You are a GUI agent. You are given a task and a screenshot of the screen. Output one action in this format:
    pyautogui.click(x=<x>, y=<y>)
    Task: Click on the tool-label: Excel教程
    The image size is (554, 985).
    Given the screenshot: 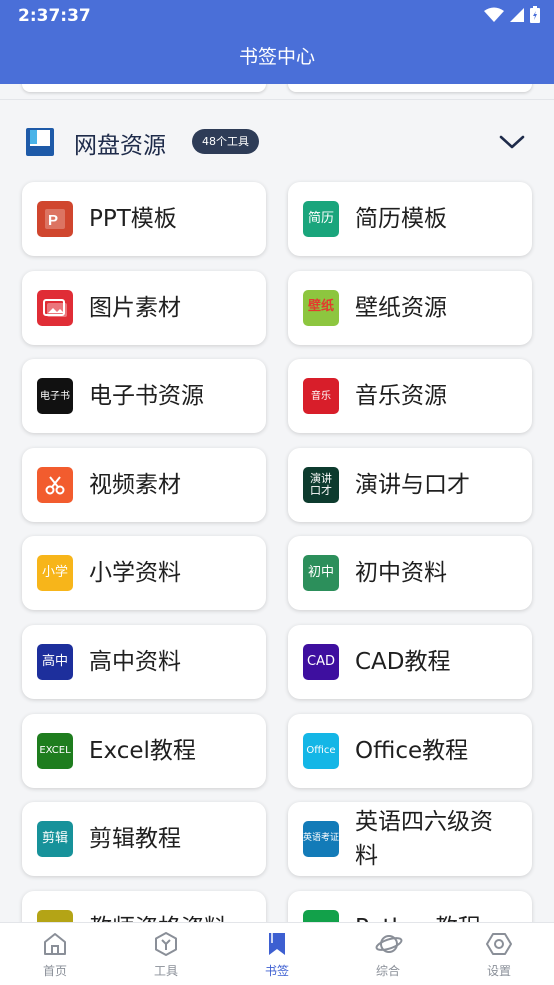 What is the action you would take?
    pyautogui.click(x=142, y=750)
    